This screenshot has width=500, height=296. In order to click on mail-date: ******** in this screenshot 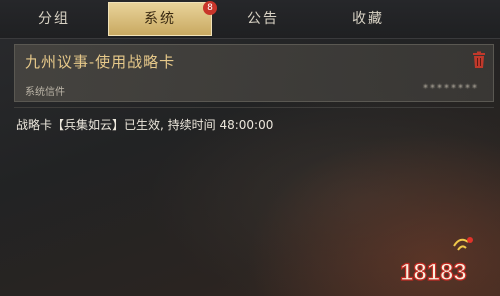, I will do `click(451, 88)`.